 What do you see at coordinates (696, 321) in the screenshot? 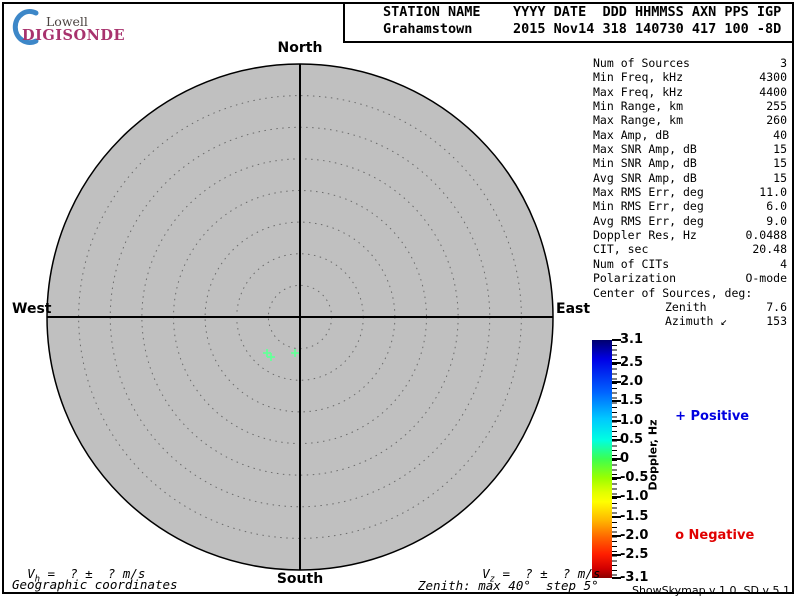
I see `info-row-label: Azimuth ↙` at bounding box center [696, 321].